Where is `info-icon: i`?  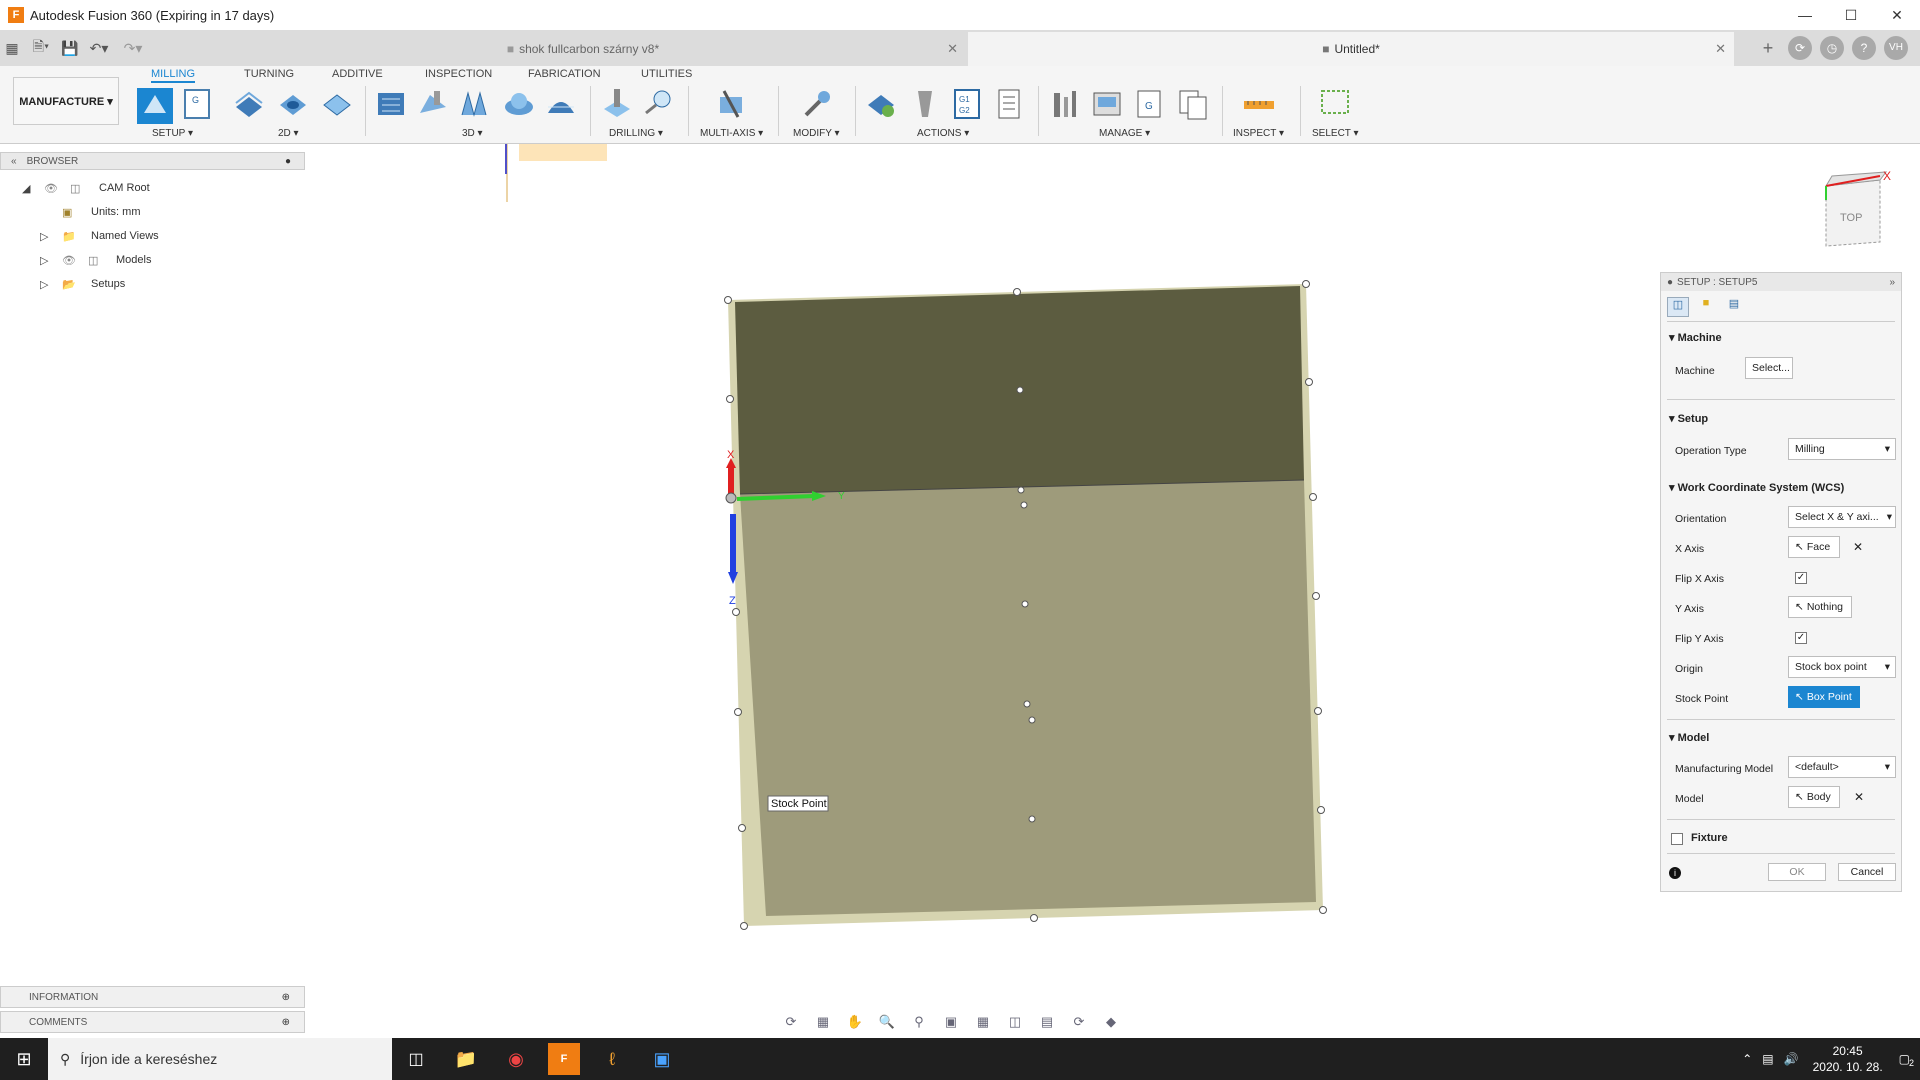
info-icon: i is located at coordinates (1675, 873).